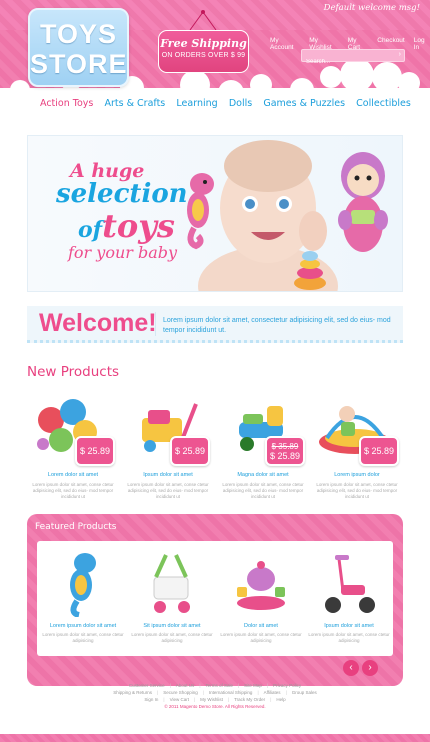 The height and width of the screenshot is (742, 430). I want to click on nav-learning: Learning, so click(196, 103).